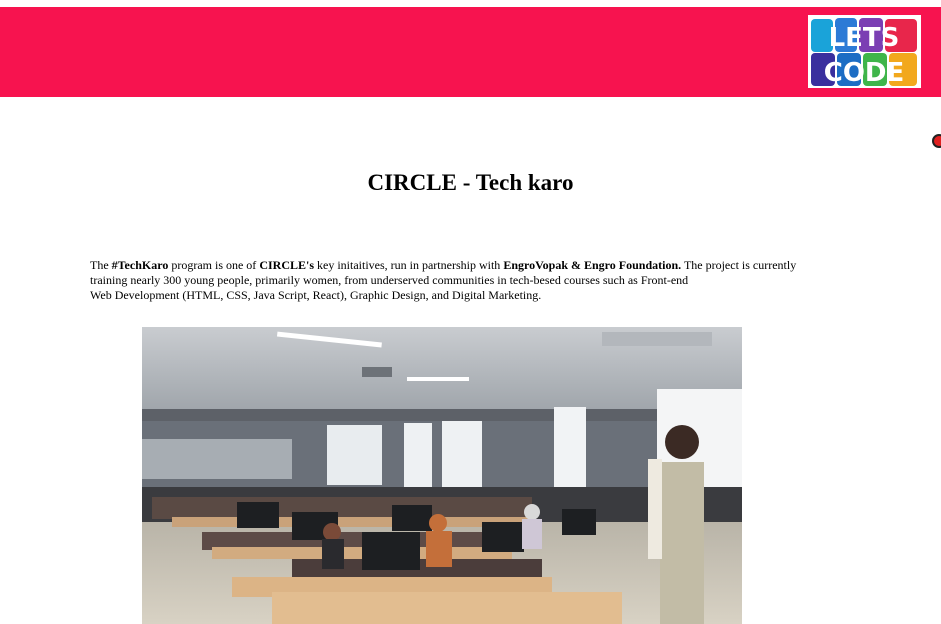 The width and height of the screenshot is (941, 624). Describe the element at coordinates (286, 265) in the screenshot. I see `intro-bold-circle: CIRCLE's` at that location.